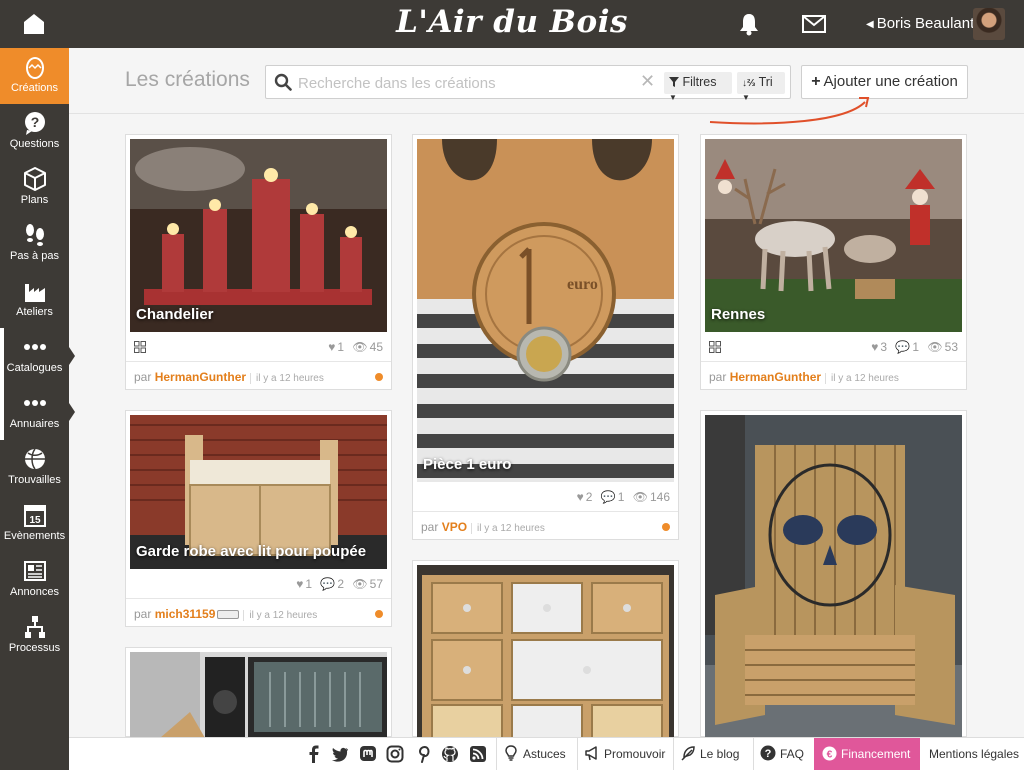  I want to click on top-bar: L'Air du Bois ◀ Boris Beaulant, so click(512, 24).